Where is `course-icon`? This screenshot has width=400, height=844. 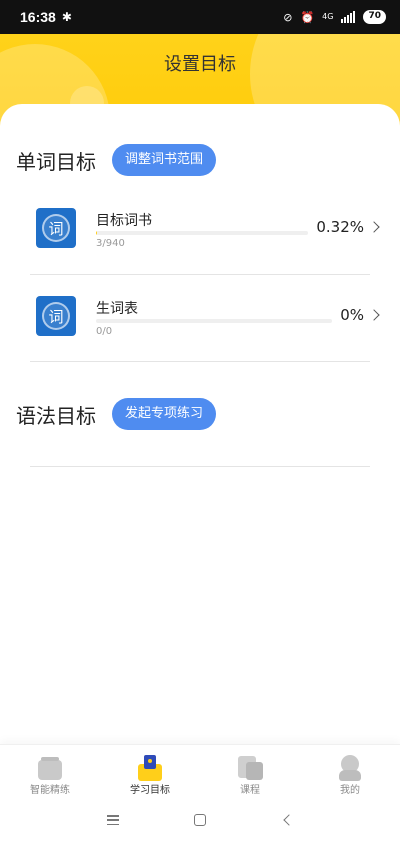 course-icon is located at coordinates (250, 767).